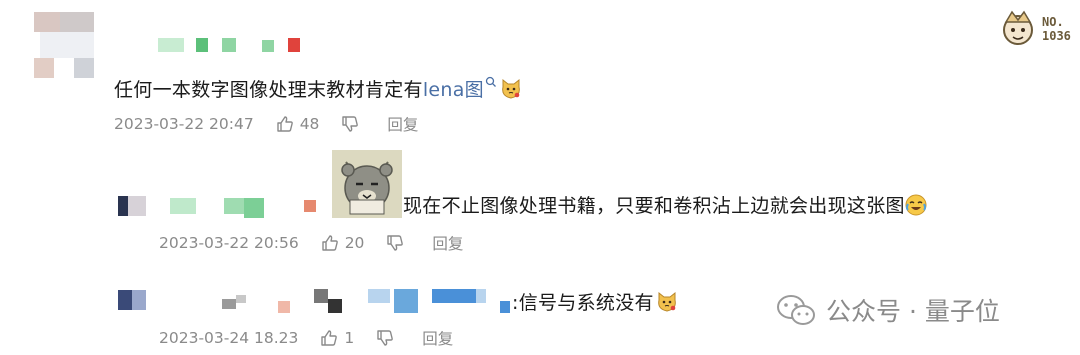 The height and width of the screenshot is (355, 1080). What do you see at coordinates (453, 90) in the screenshot?
I see `lena-link: lena图` at bounding box center [453, 90].